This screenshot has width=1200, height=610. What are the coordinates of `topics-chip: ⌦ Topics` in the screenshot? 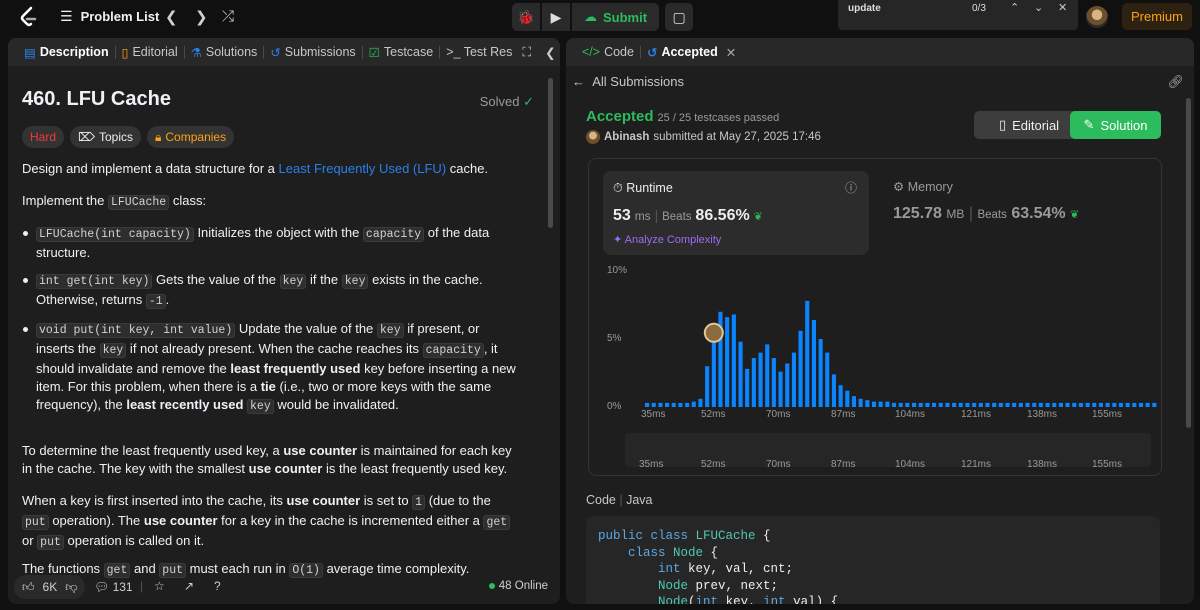 It's located at (105, 137).